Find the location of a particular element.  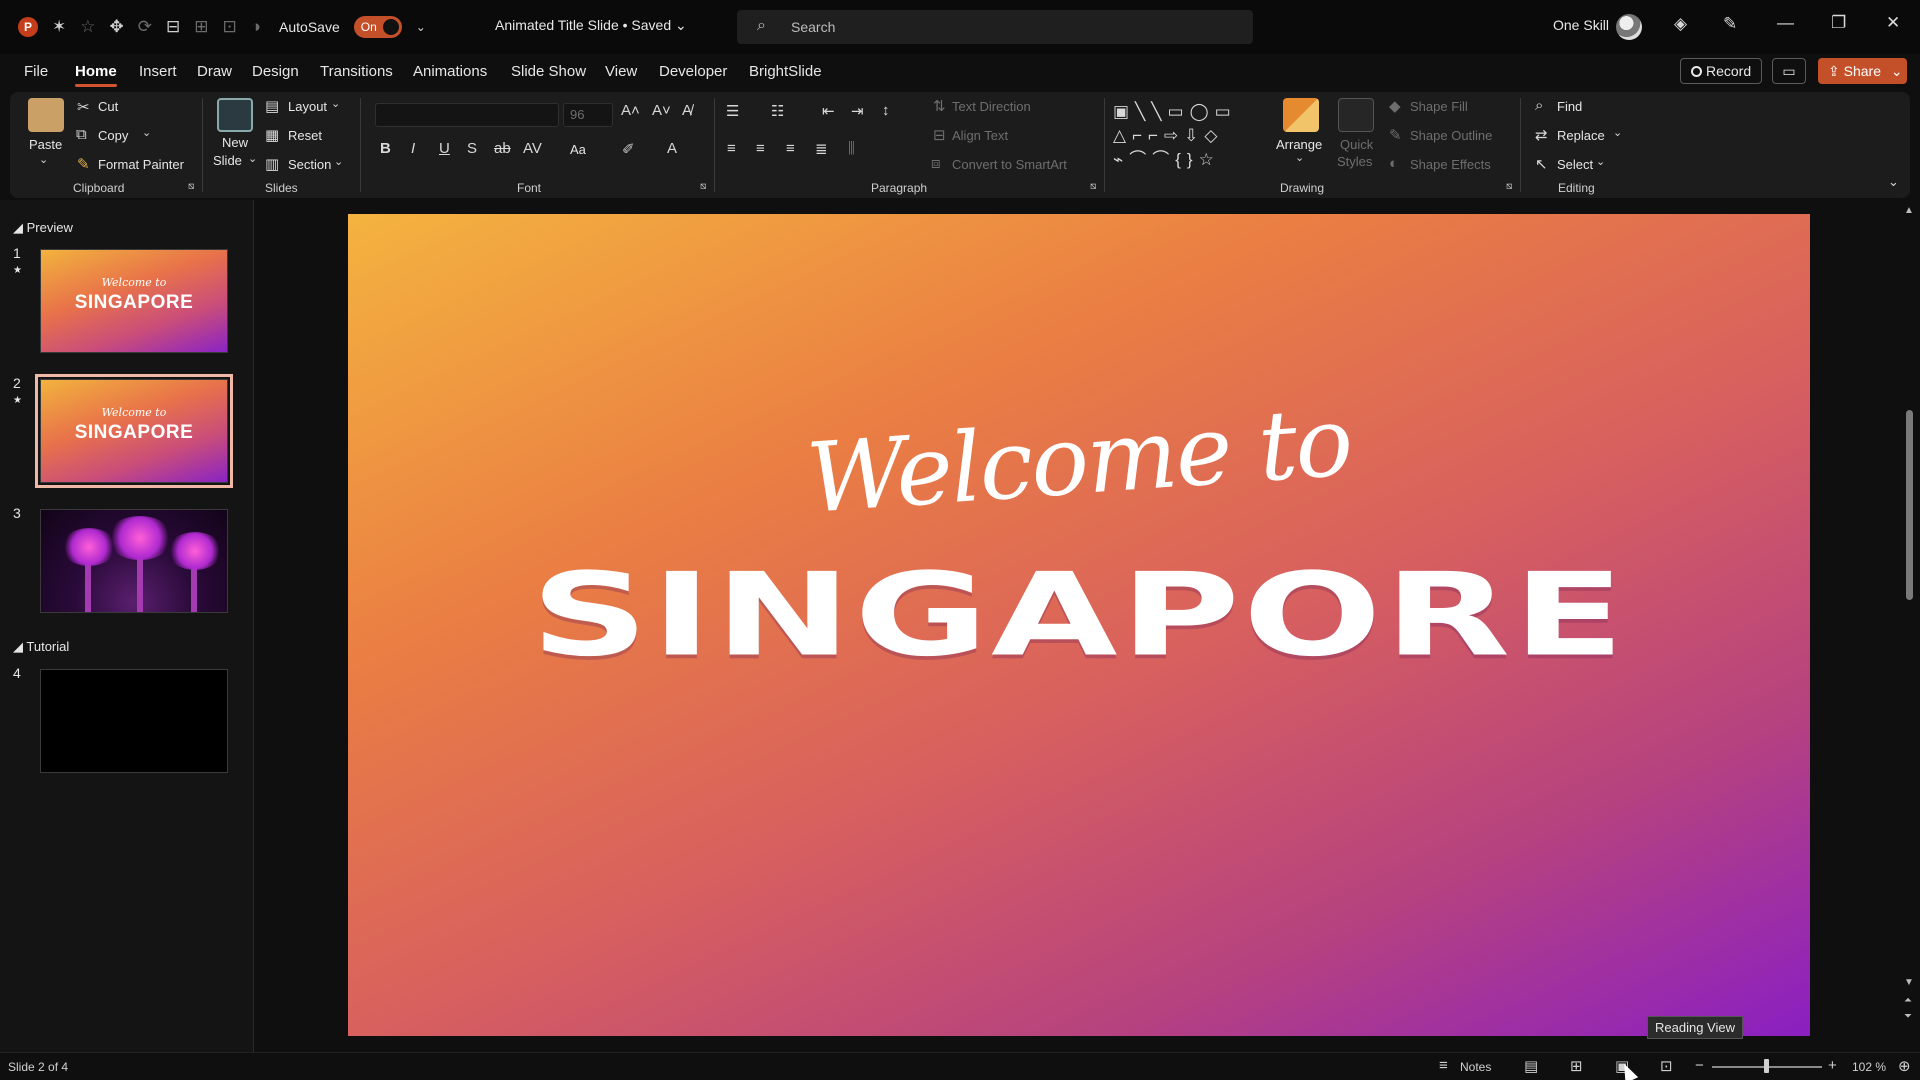

scroll-down-icon: ▼ is located at coordinates (1909, 982).